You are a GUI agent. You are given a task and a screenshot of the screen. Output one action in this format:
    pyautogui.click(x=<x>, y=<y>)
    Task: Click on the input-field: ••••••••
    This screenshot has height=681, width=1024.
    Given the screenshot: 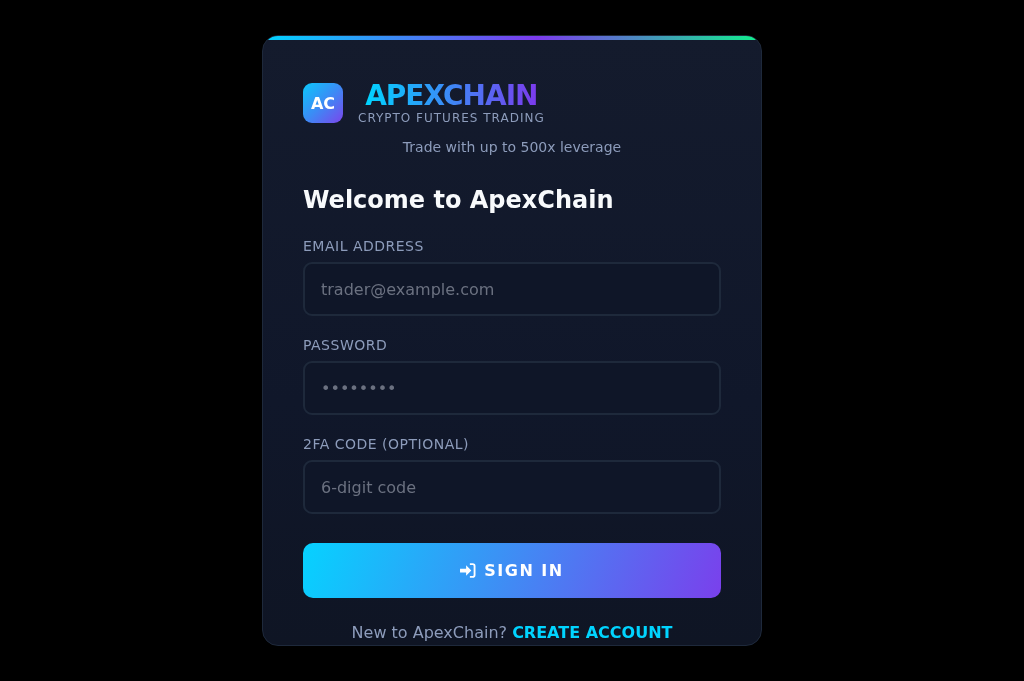 What is the action you would take?
    pyautogui.click(x=512, y=388)
    